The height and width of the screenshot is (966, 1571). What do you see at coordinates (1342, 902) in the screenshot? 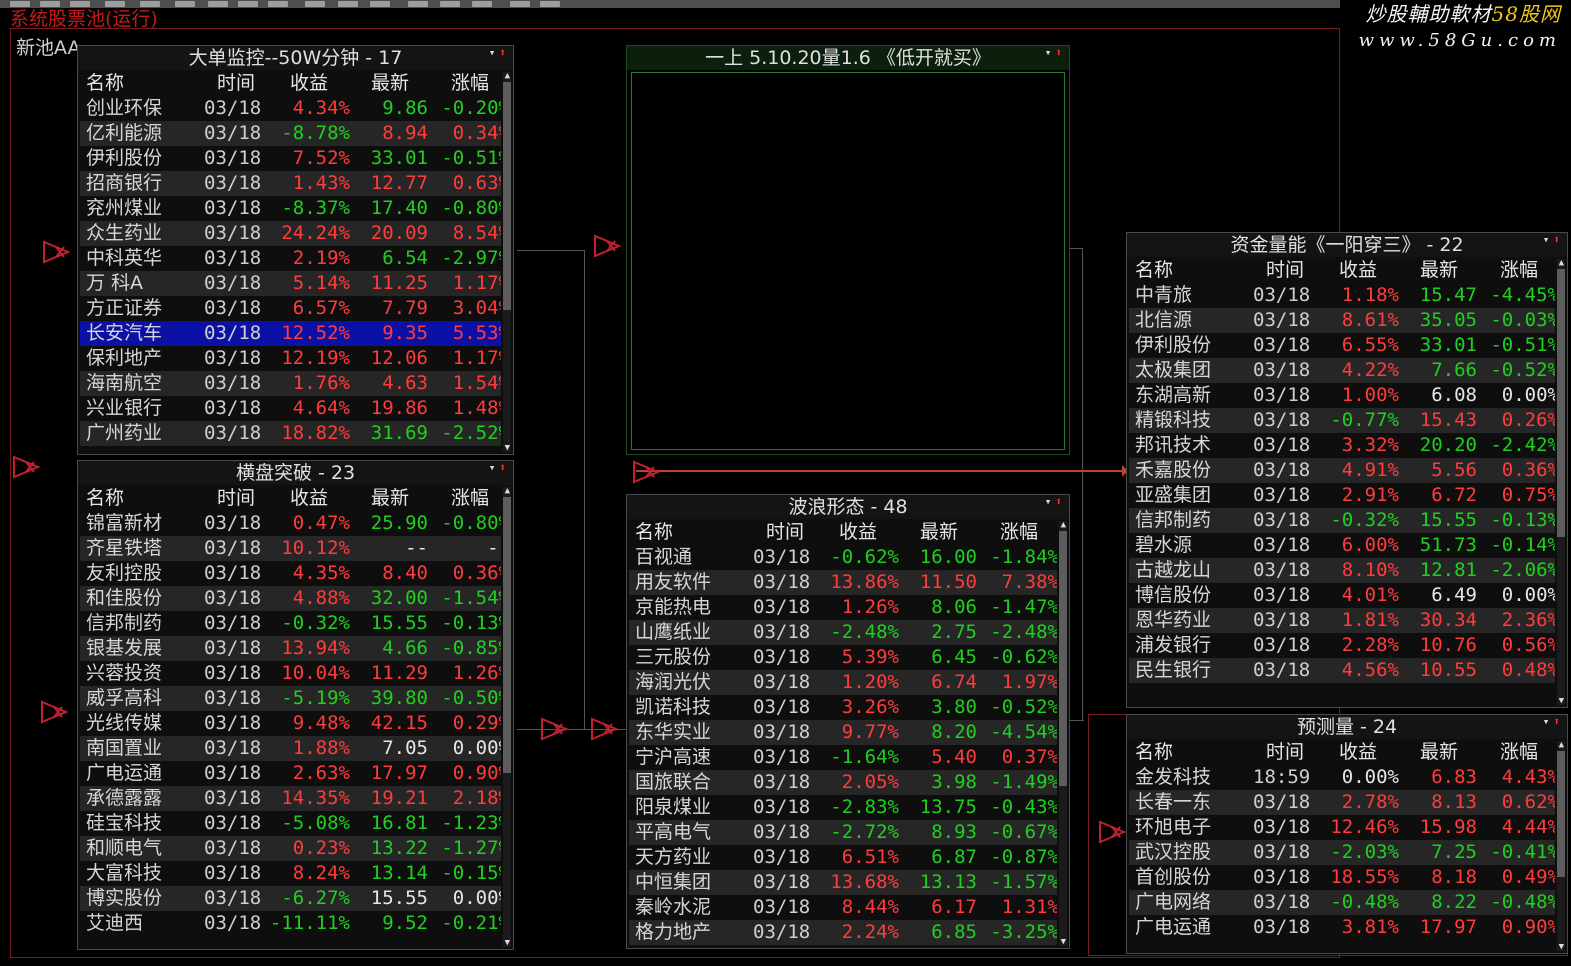
I see `table-row: 广电网络 03/18 -0.48% 8.22 -0.48%` at bounding box center [1342, 902].